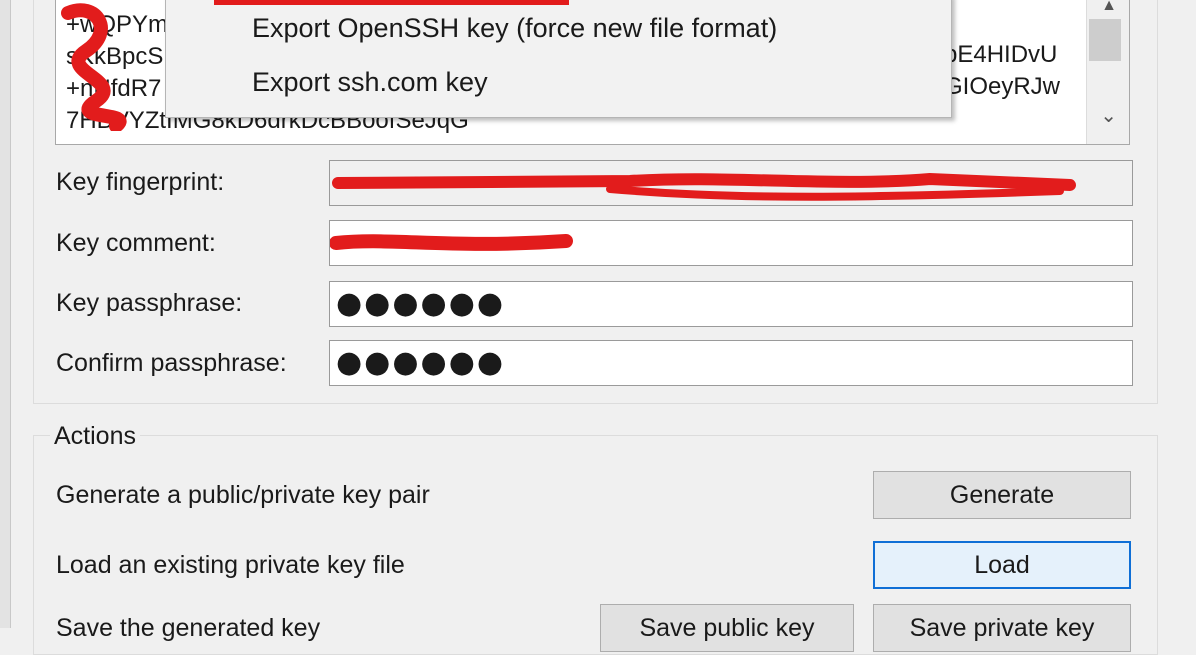 This screenshot has height=655, width=1196. Describe the element at coordinates (727, 628) in the screenshot. I see `save-public-key-button: Save public key` at that location.